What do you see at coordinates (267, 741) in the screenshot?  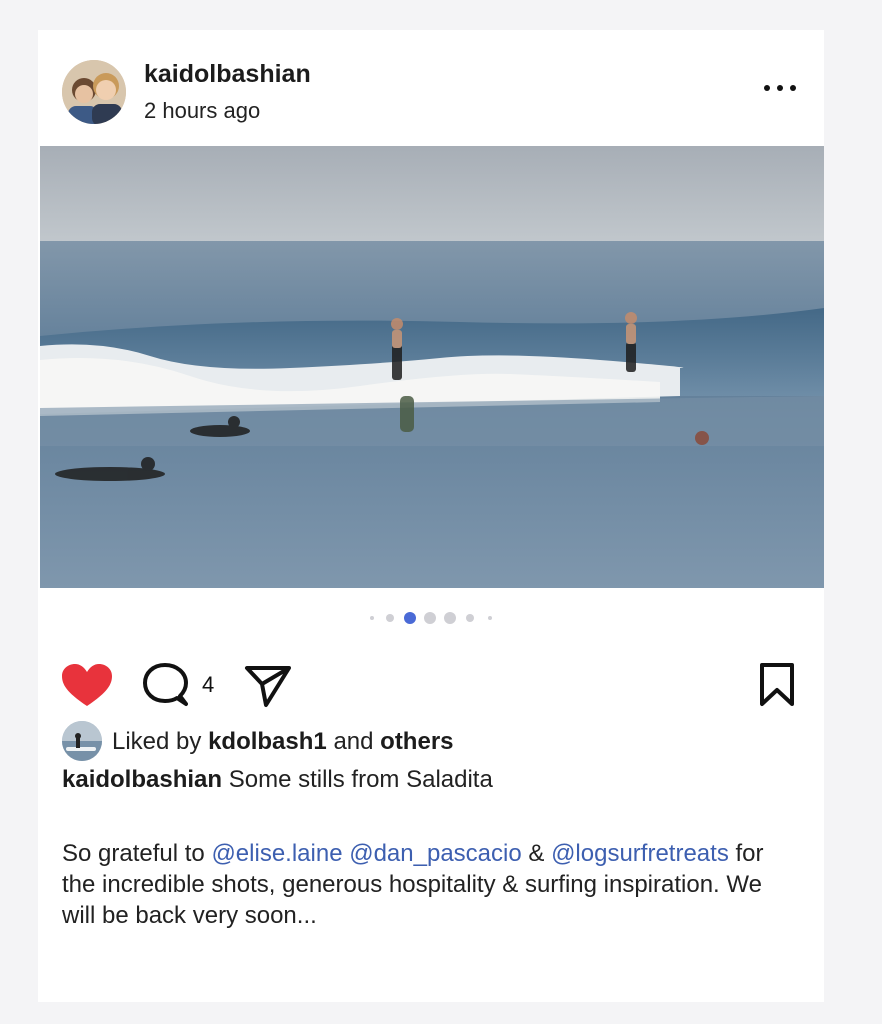 I see `liker-username: kdolbash1` at bounding box center [267, 741].